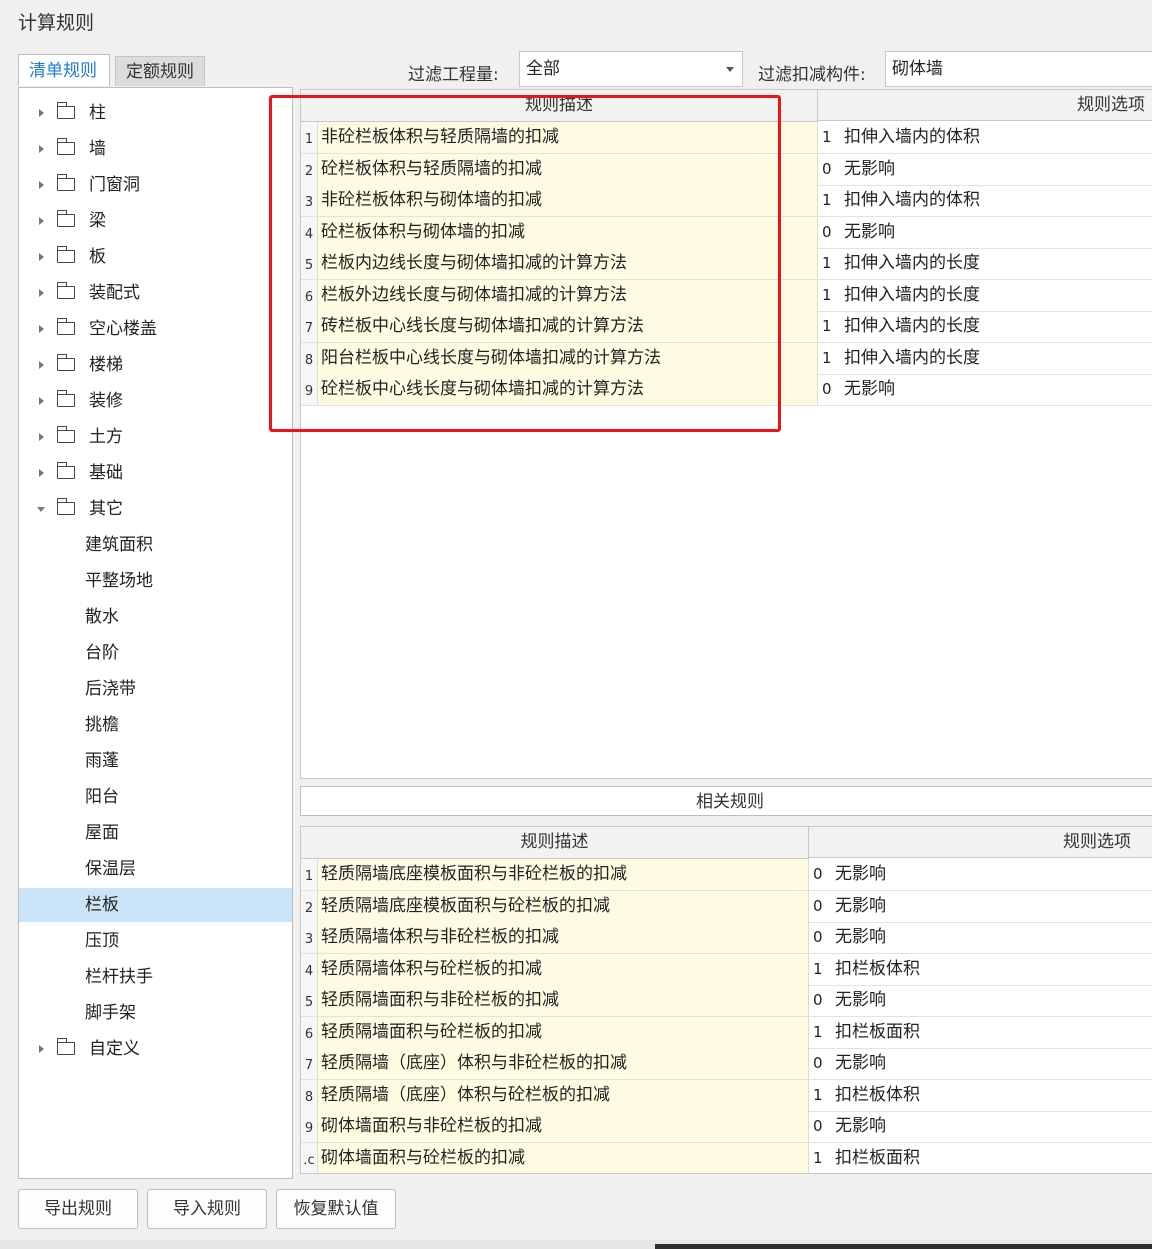  What do you see at coordinates (631, 69) in the screenshot?
I see `filter-project-select: 全部` at bounding box center [631, 69].